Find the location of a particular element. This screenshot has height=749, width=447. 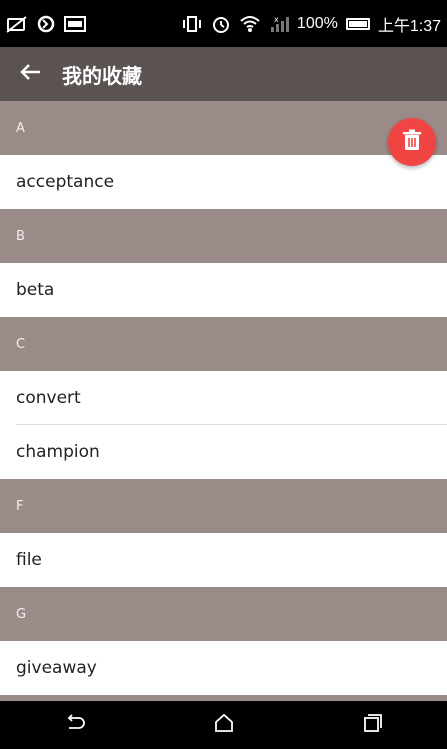

nav-recents-button is located at coordinates (373, 725).